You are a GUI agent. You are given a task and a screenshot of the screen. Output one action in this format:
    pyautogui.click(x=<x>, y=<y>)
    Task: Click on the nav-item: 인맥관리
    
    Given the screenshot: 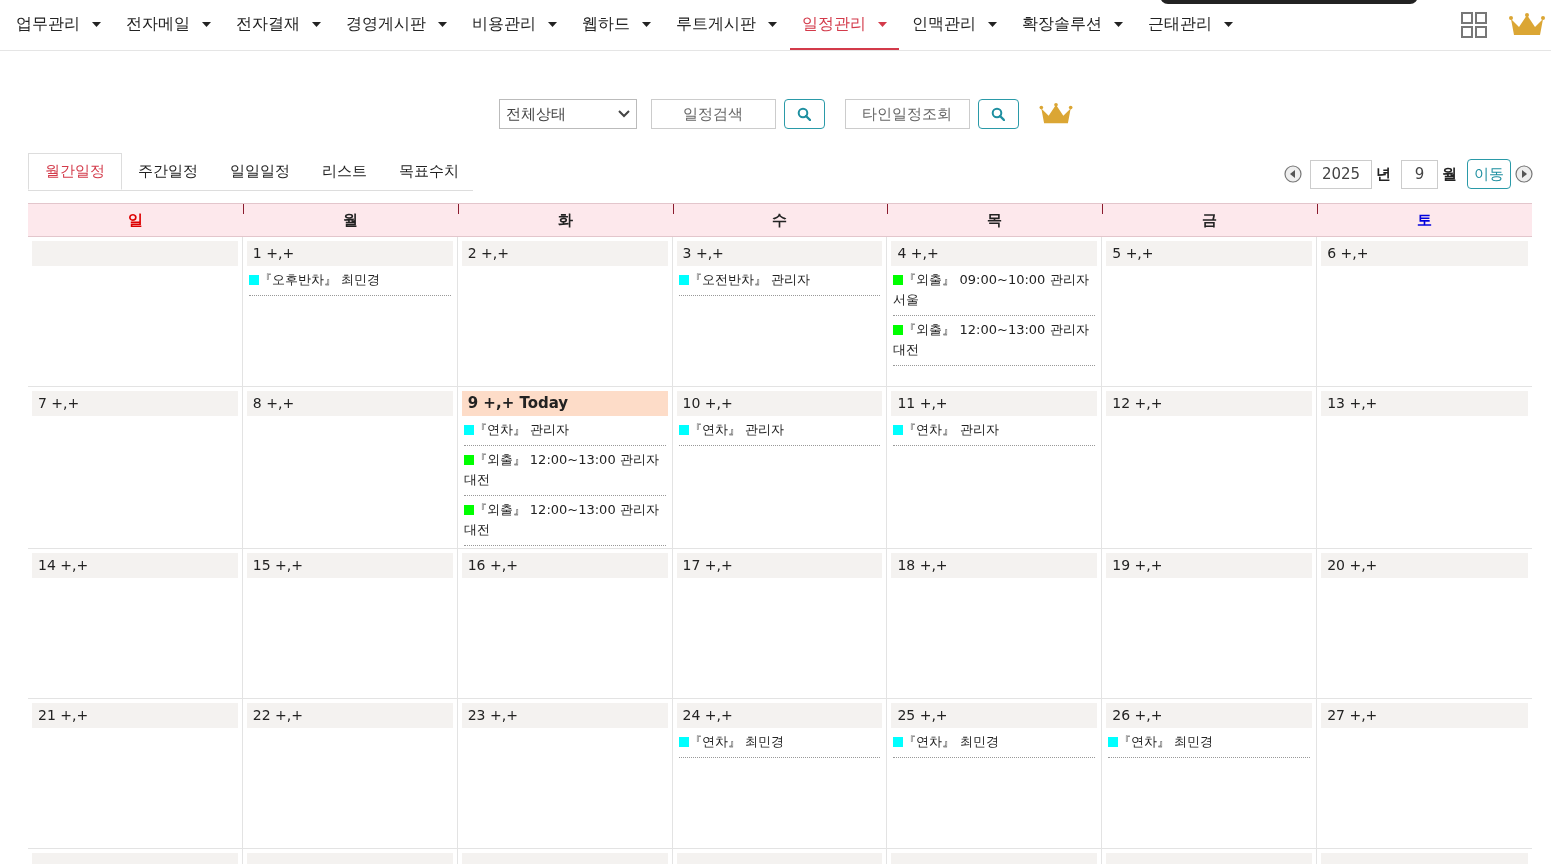 What is the action you would take?
    pyautogui.click(x=954, y=25)
    